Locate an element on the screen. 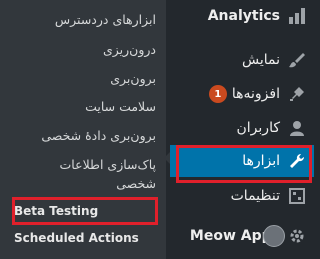 The image size is (320, 259). menu-item-label: تنظیمات is located at coordinates (255, 196).